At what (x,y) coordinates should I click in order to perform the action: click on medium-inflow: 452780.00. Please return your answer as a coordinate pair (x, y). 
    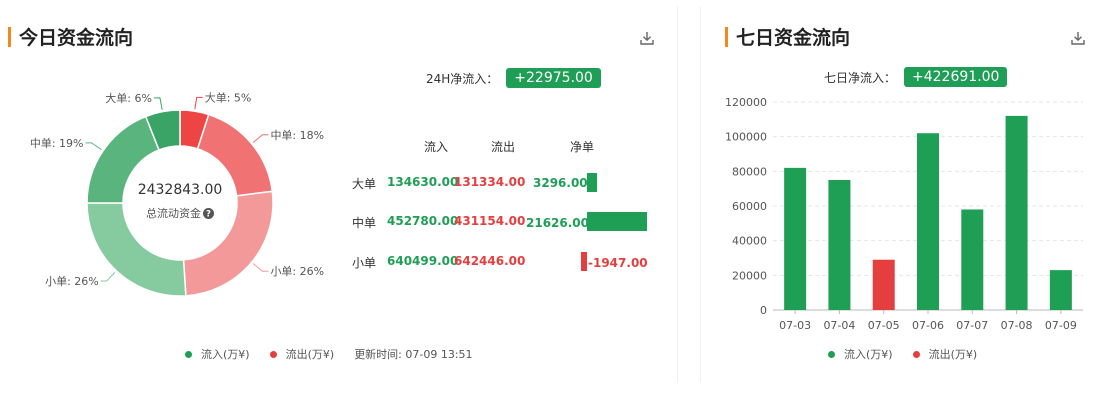
    Looking at the image, I should click on (423, 221).